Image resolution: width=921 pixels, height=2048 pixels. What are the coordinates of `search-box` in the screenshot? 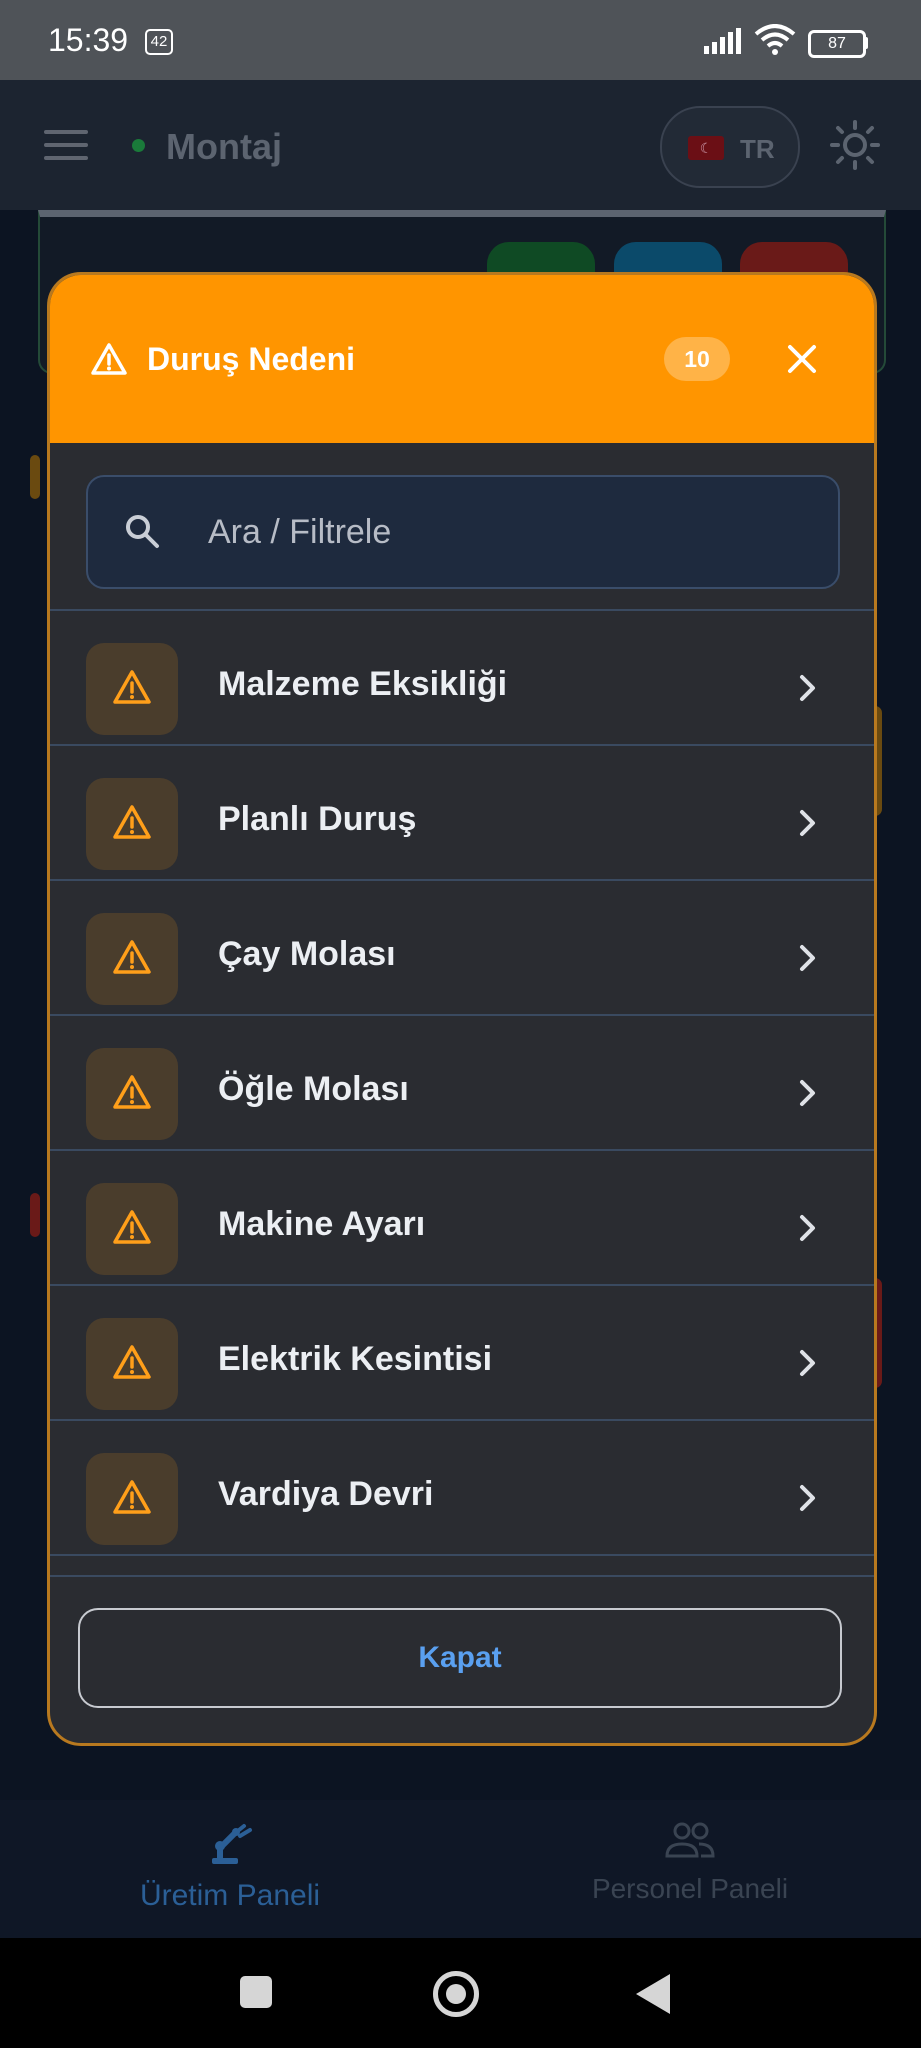 It's located at (463, 532).